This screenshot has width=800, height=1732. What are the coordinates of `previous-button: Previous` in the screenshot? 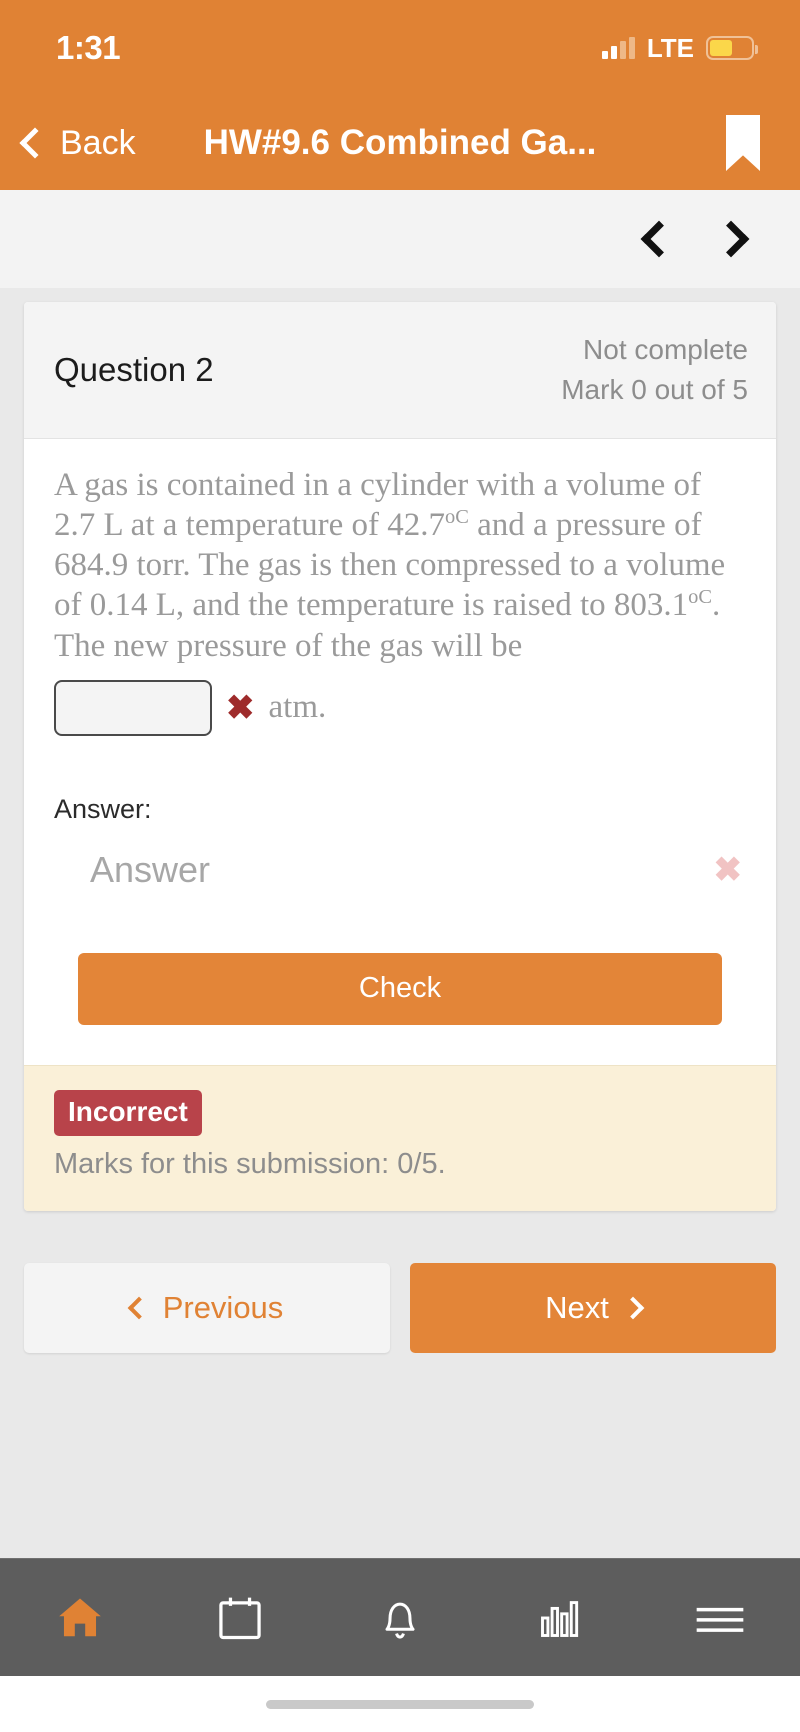 It's located at (207, 1307).